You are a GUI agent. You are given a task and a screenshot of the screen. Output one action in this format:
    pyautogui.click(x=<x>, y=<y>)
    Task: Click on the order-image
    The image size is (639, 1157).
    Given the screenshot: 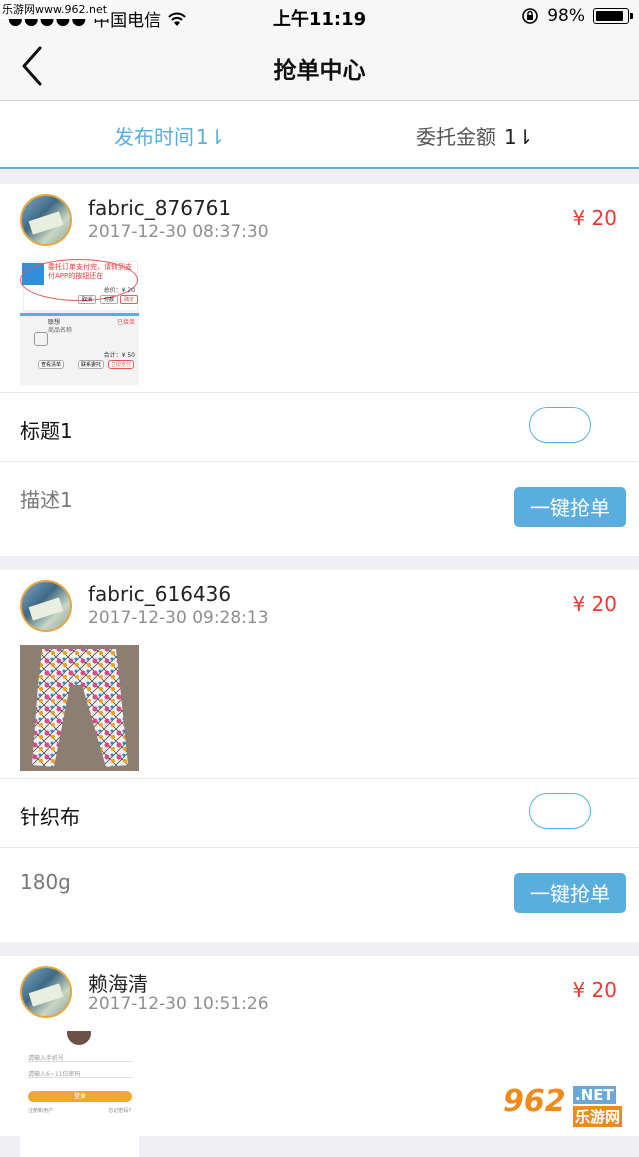 What is the action you would take?
    pyautogui.click(x=79, y=708)
    